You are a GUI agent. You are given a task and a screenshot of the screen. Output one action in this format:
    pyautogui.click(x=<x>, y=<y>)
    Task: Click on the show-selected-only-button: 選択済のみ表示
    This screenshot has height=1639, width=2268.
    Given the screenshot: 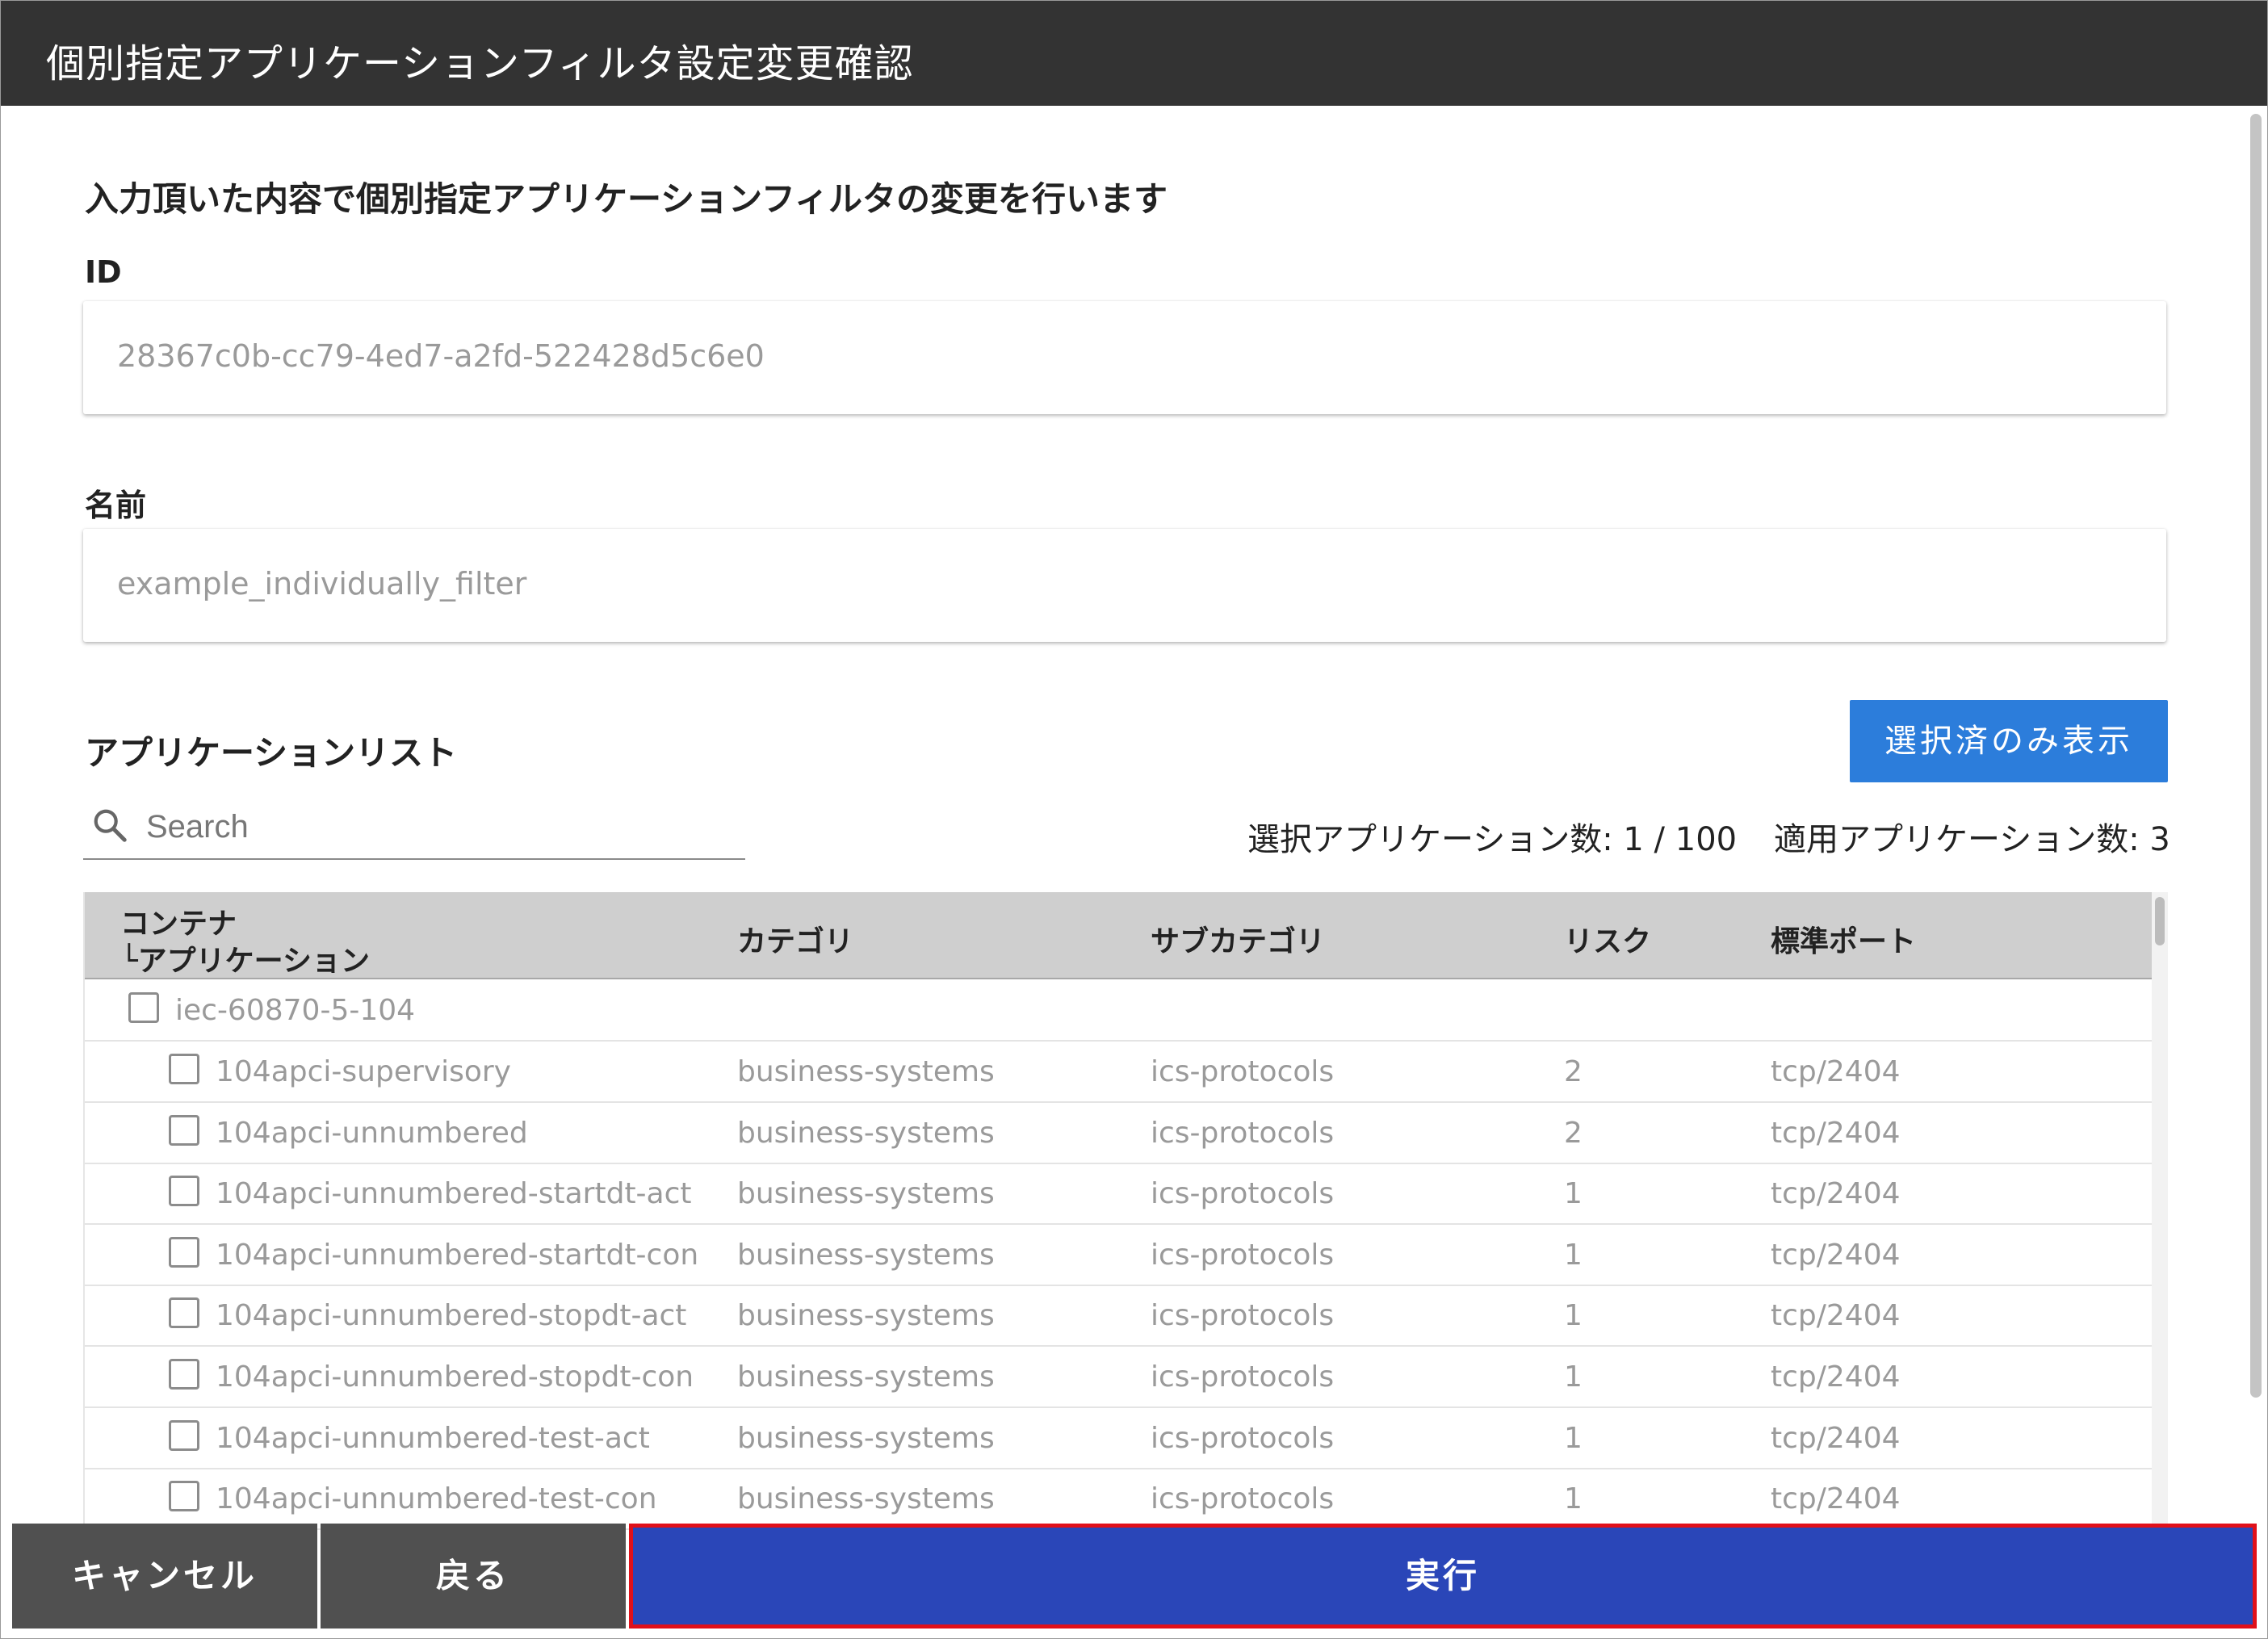 What is the action you would take?
    pyautogui.click(x=2009, y=741)
    